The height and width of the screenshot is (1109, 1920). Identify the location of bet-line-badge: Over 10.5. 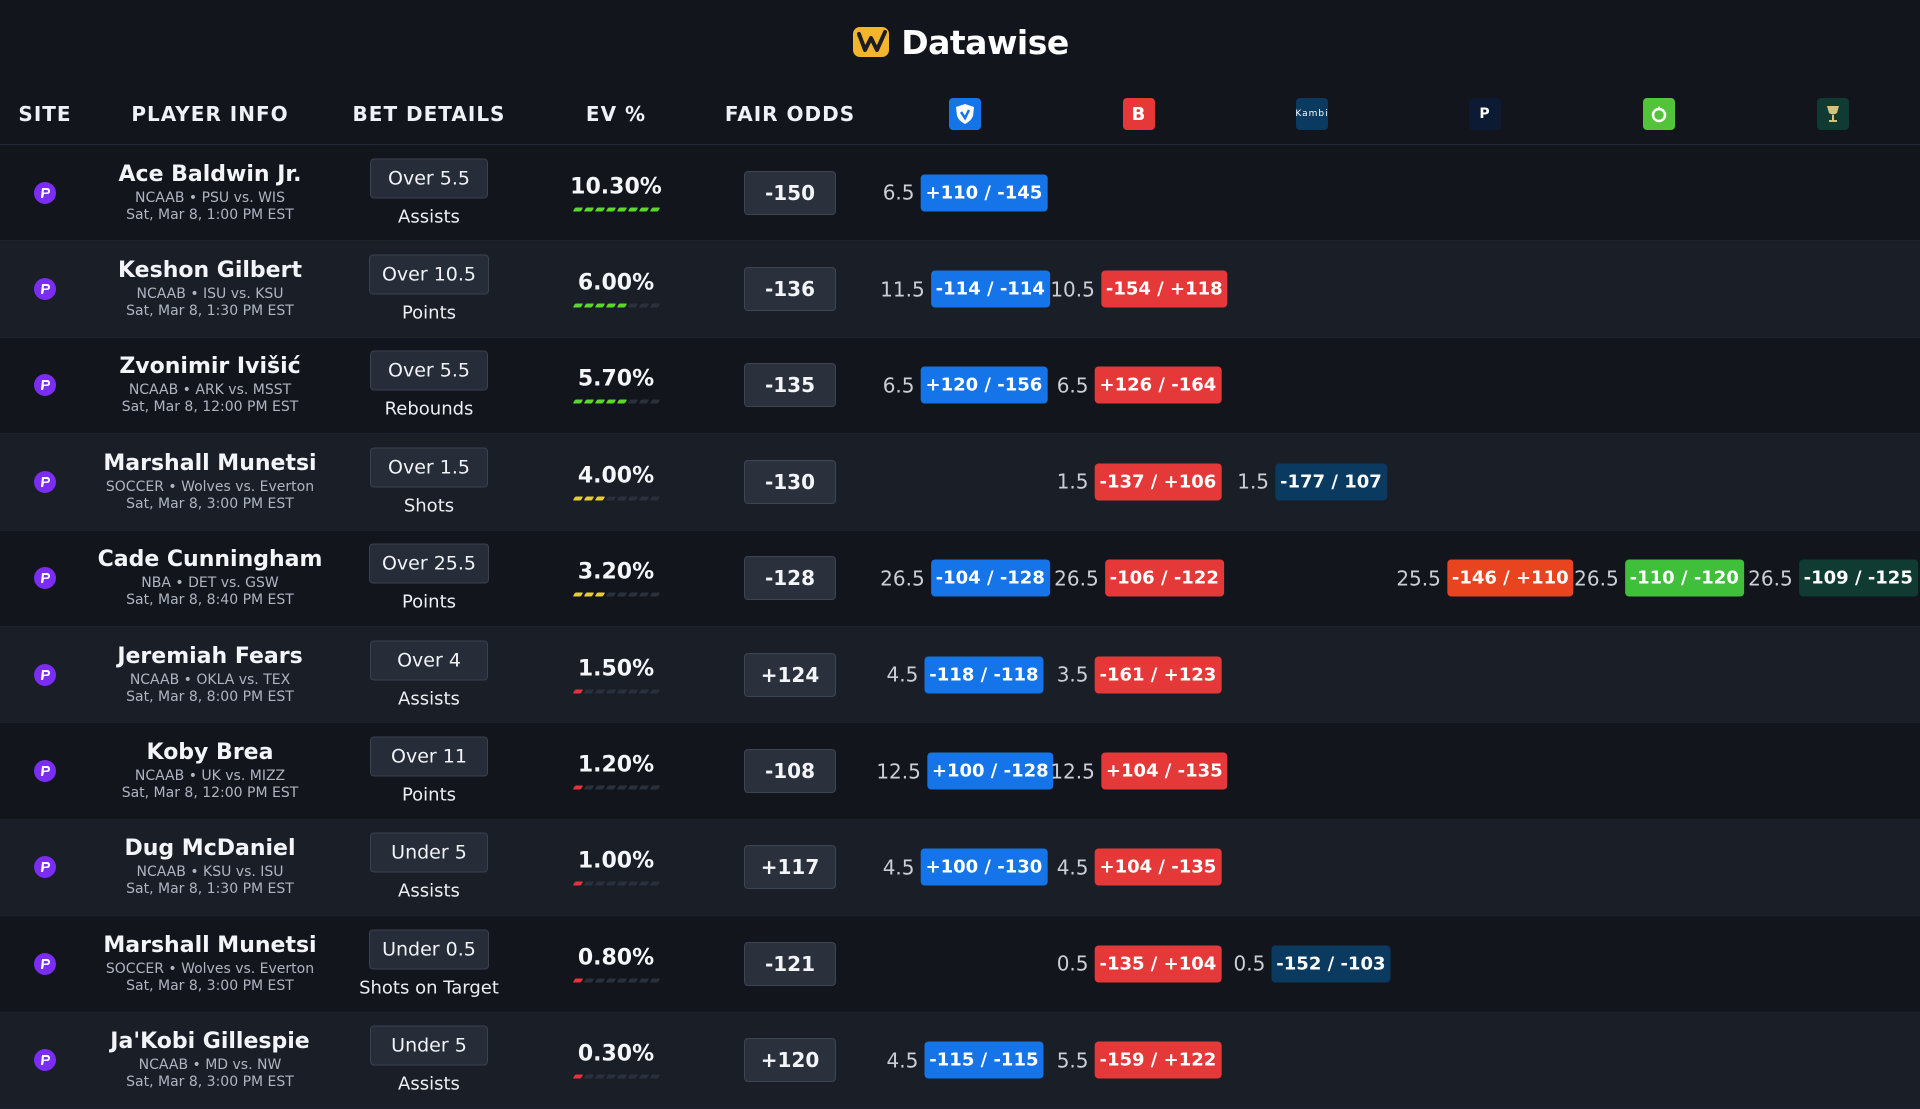
(429, 274).